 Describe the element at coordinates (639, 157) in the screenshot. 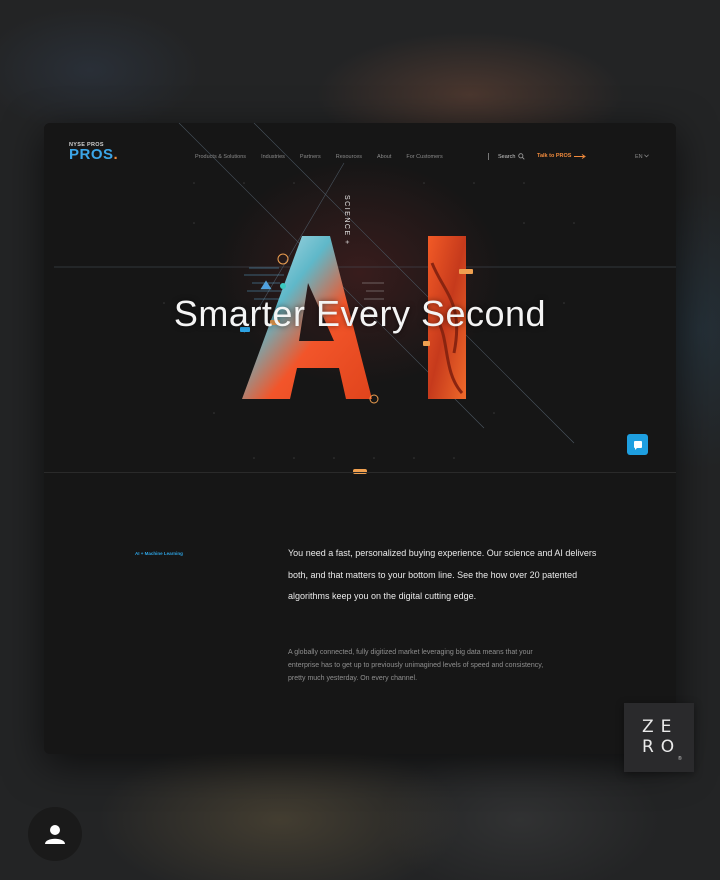

I see `language-label: EN` at that location.